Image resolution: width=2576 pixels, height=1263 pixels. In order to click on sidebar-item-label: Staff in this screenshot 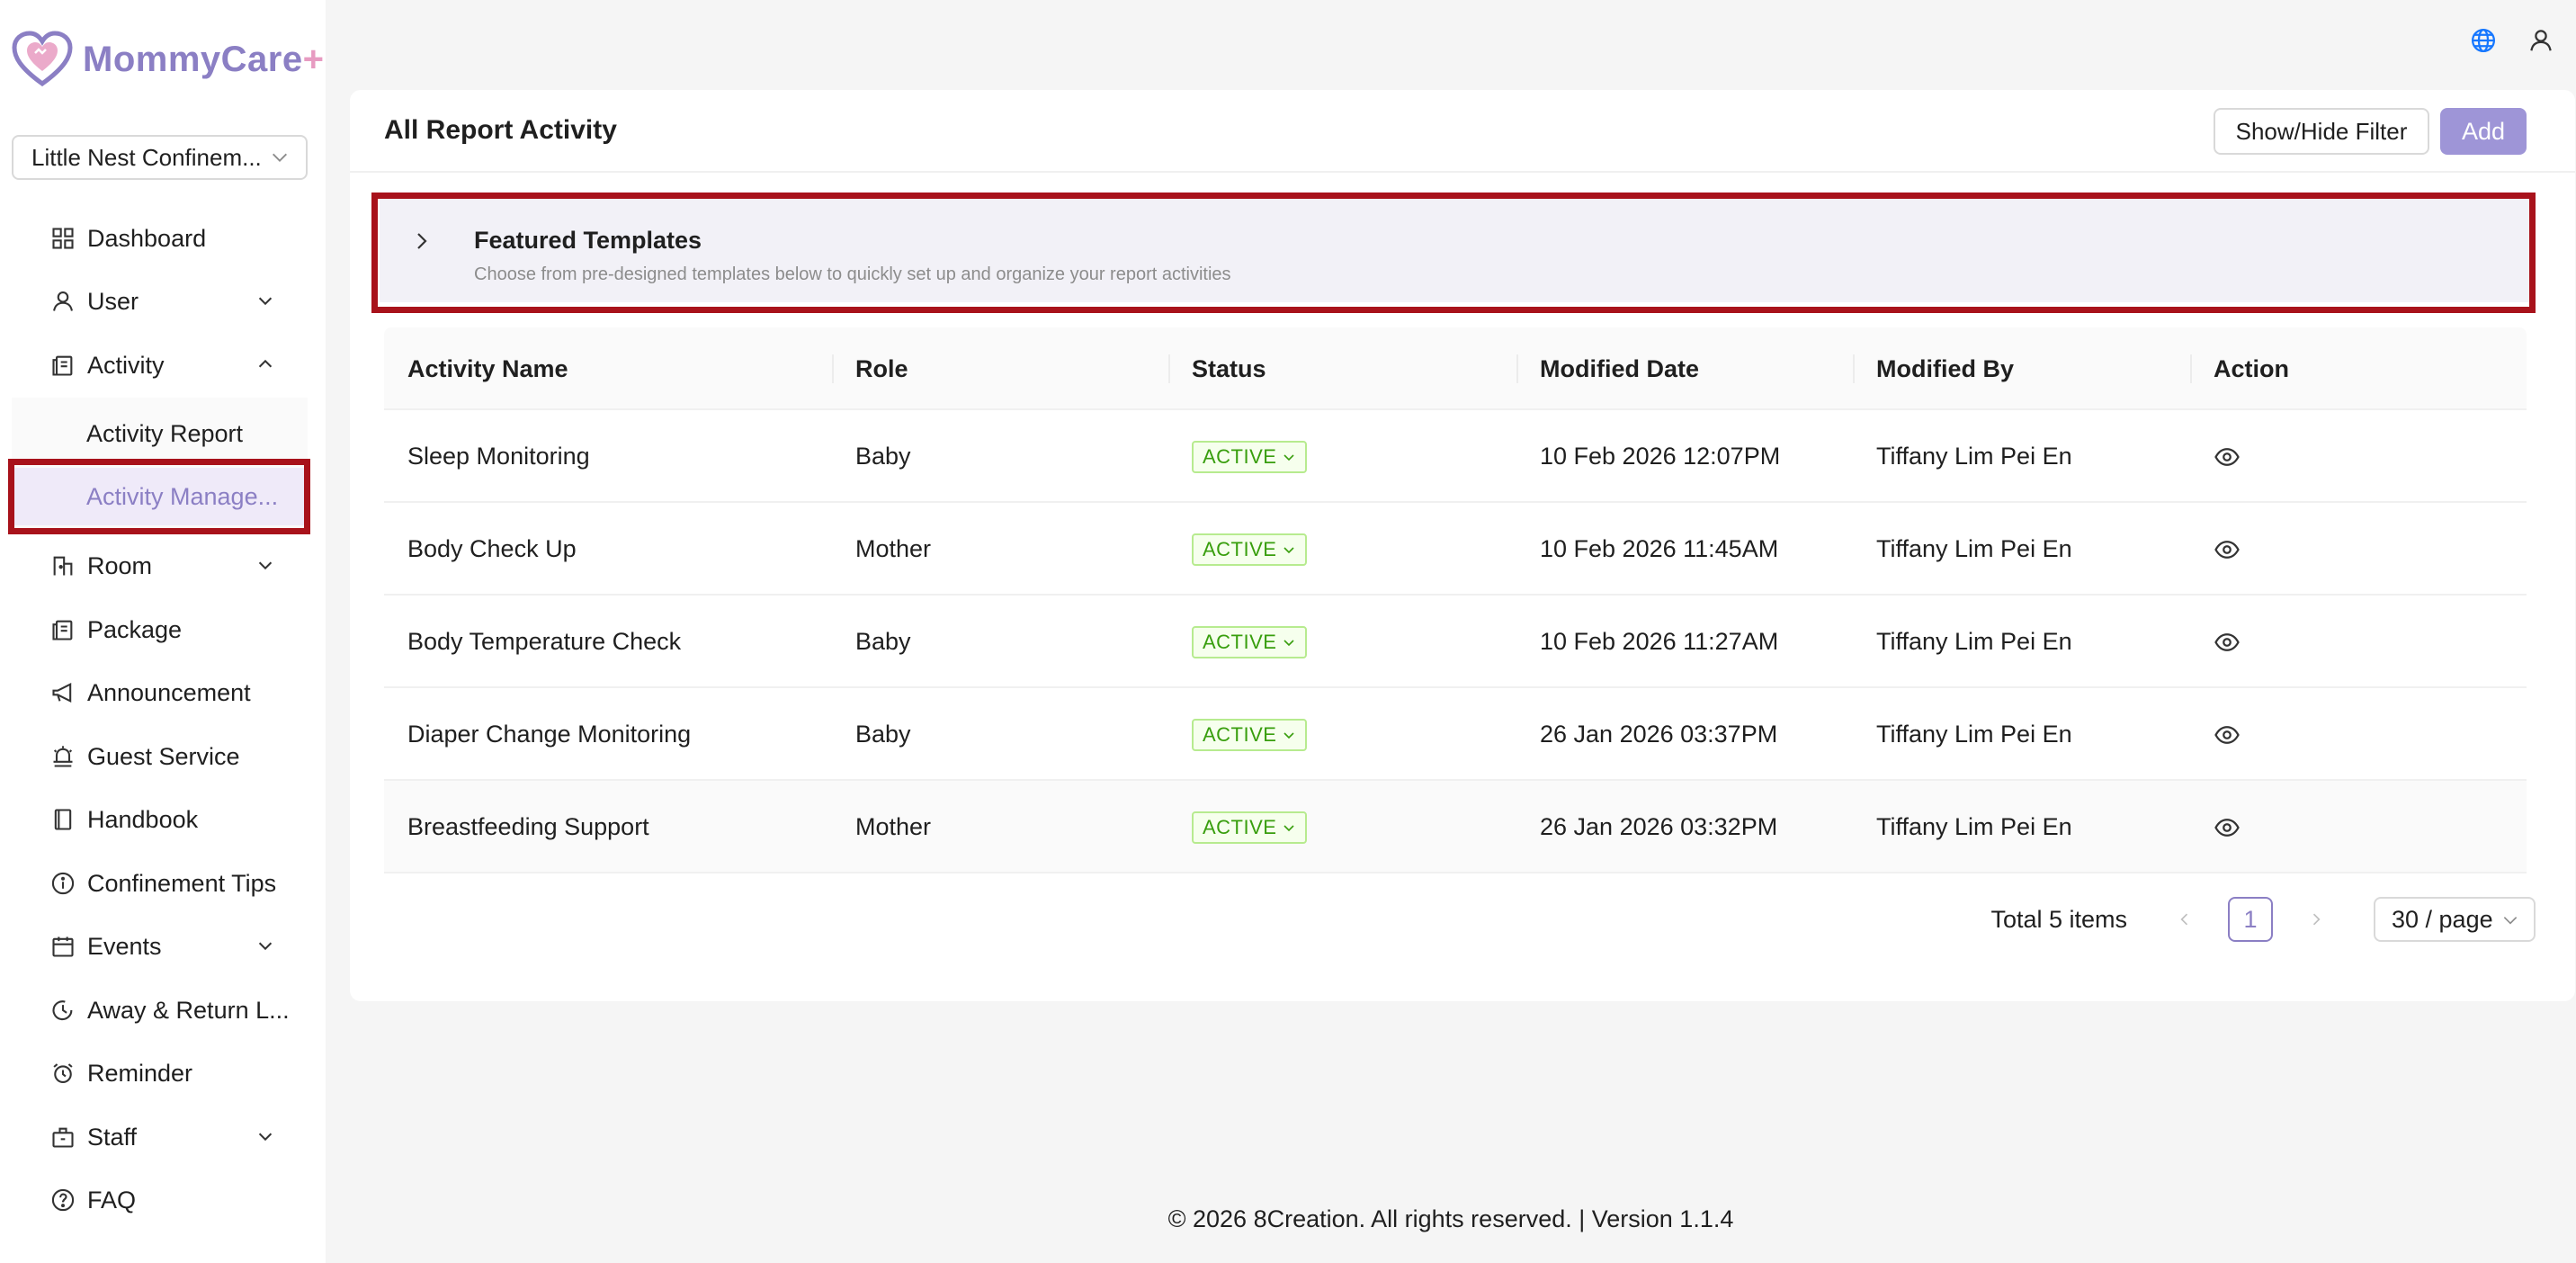, I will do `click(112, 1137)`.